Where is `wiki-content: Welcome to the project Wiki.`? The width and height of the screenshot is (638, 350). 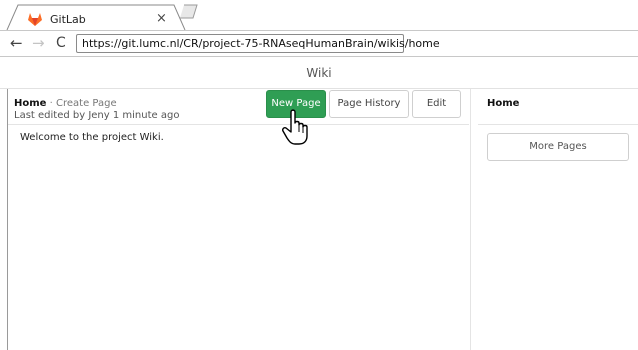 wiki-content: Welcome to the project Wiki. is located at coordinates (92, 137).